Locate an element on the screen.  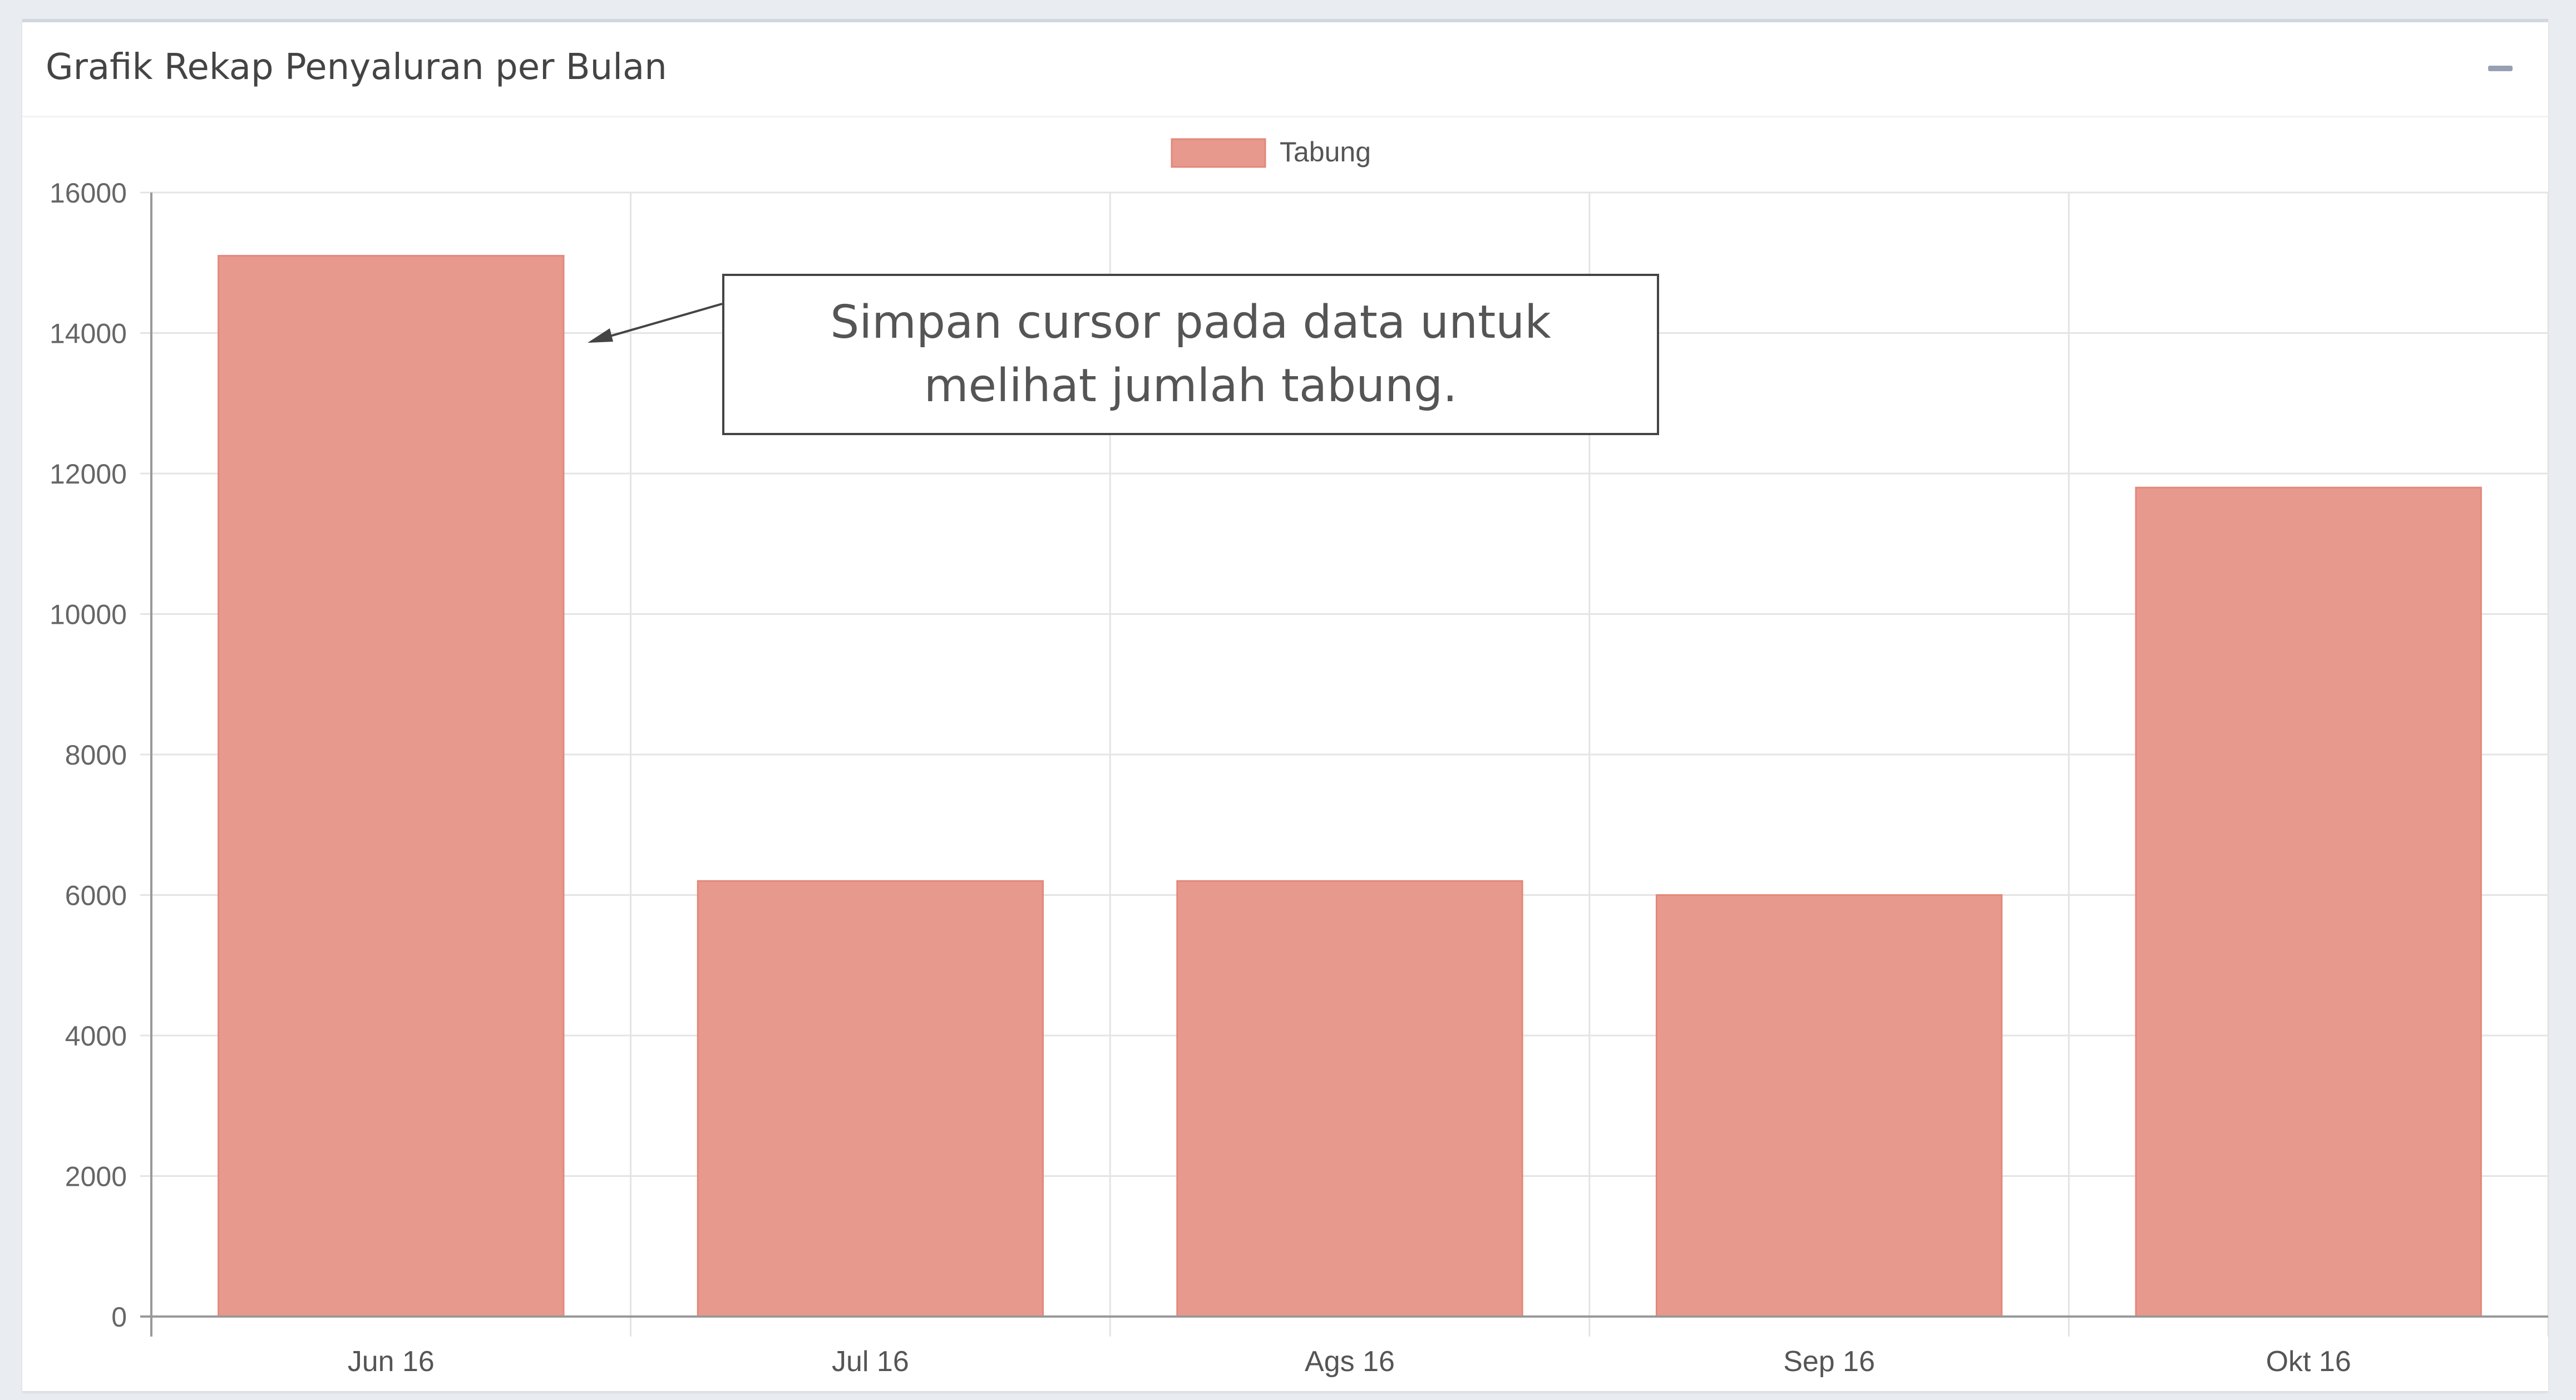
x-tick-label: Okt 16 is located at coordinates (2308, 1361).